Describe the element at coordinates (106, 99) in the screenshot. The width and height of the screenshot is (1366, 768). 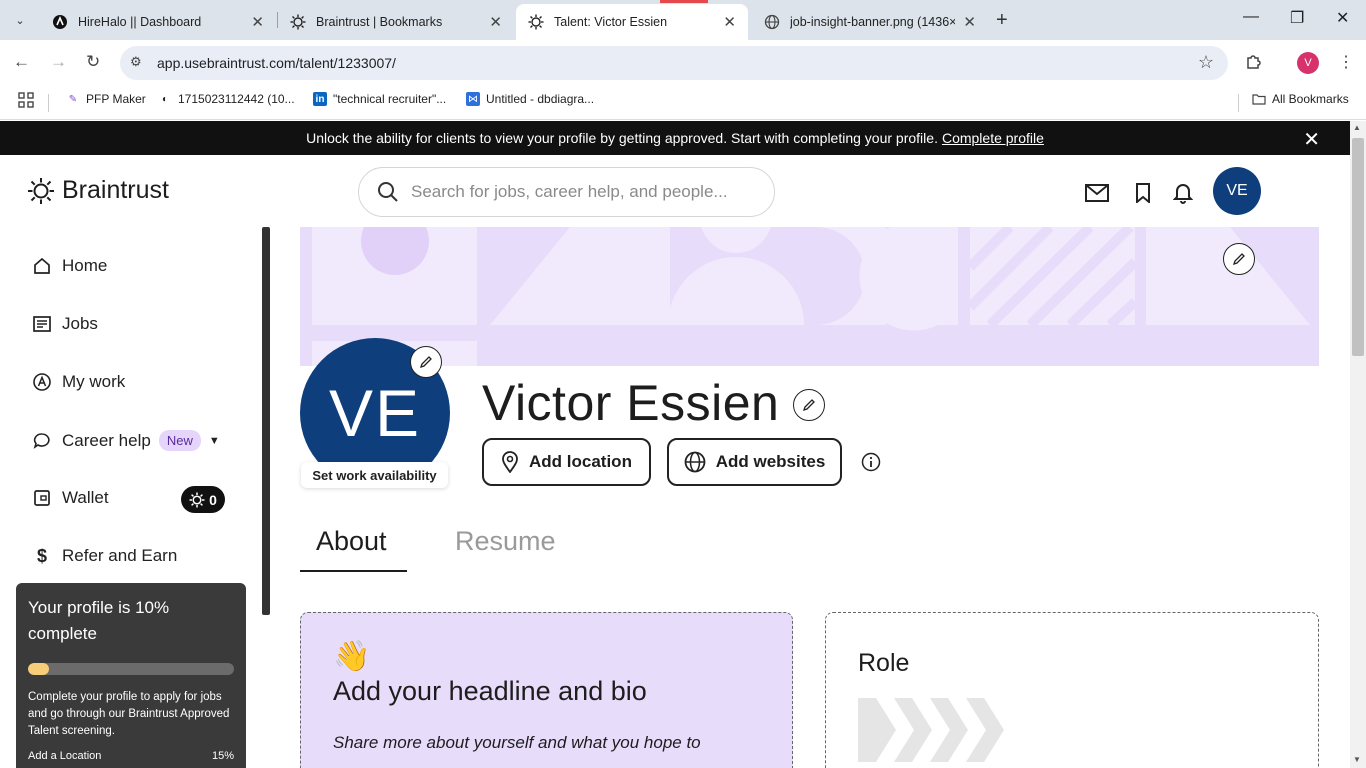
I see `bookmark-pfp-maker: ✎ PFP Maker` at that location.